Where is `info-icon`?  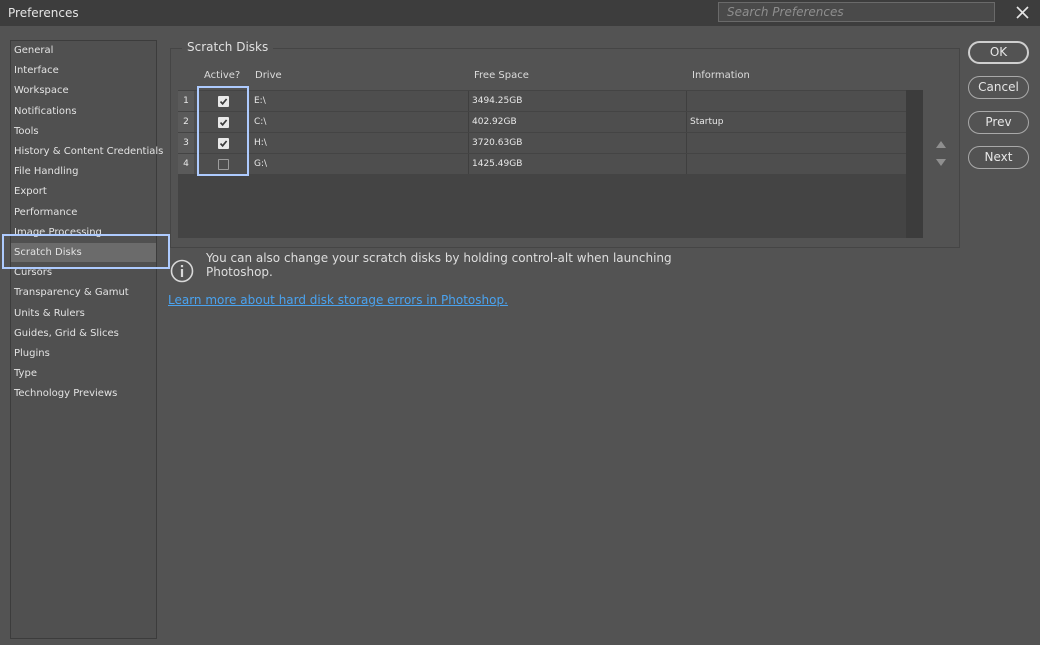 info-icon is located at coordinates (182, 271).